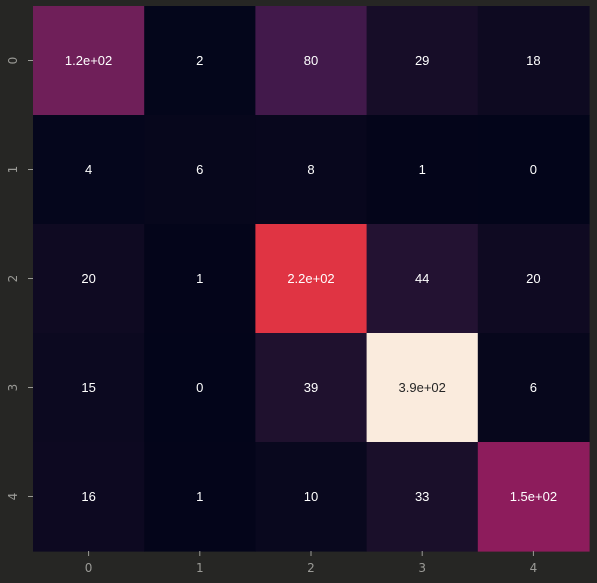  What do you see at coordinates (422, 496) in the screenshot?
I see `cell-annotation-r4-c3: 33` at bounding box center [422, 496].